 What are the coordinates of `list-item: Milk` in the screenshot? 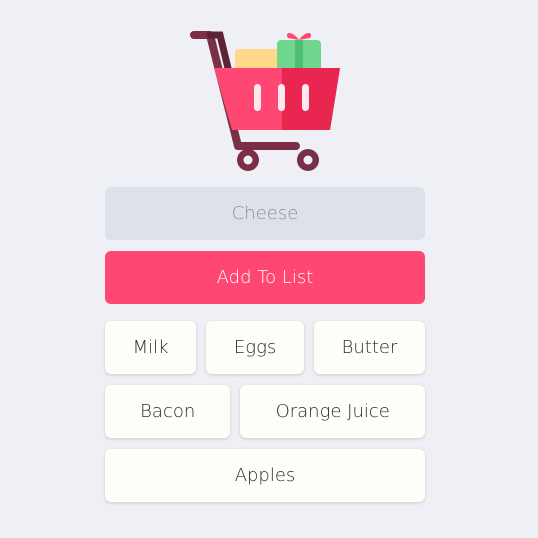 It's located at (151, 347).